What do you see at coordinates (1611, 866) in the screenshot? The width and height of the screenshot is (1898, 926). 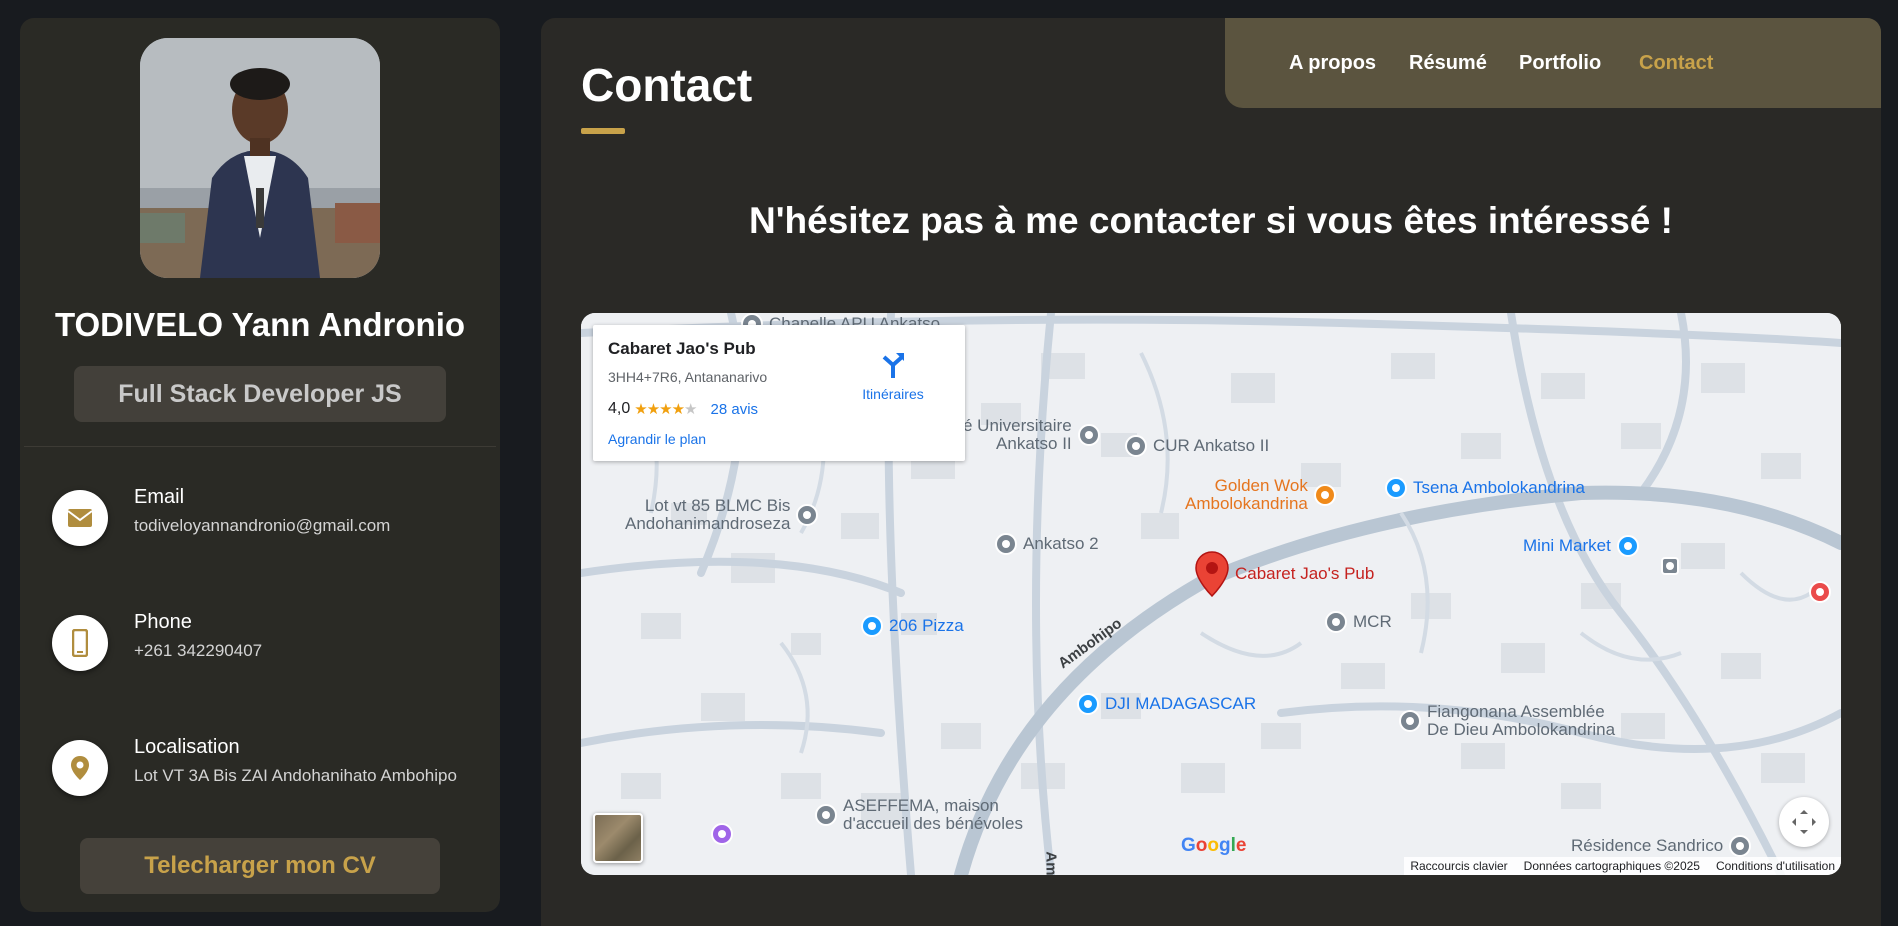 I see `map-data-attribution: Données cartographiques ©2025` at bounding box center [1611, 866].